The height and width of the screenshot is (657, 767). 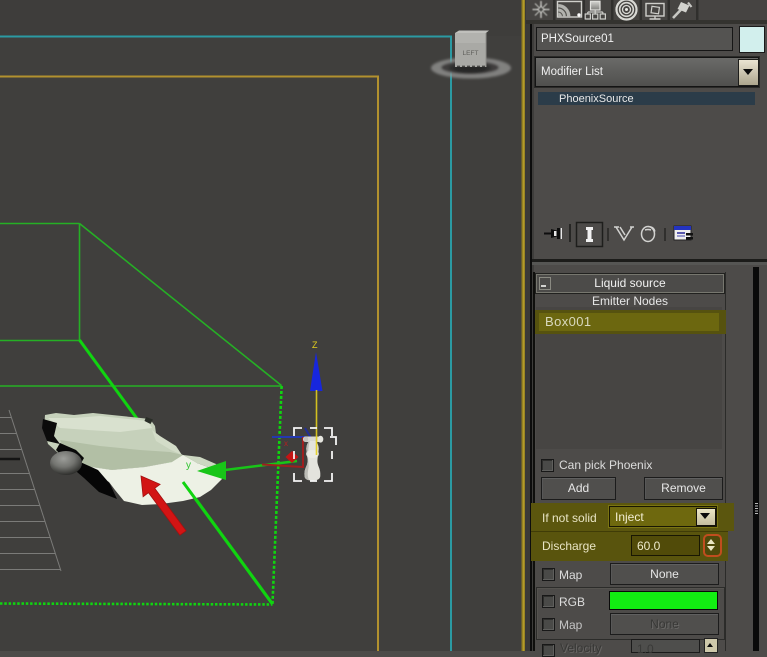 What do you see at coordinates (286, 443) in the screenshot?
I see `svg-text: x` at bounding box center [286, 443].